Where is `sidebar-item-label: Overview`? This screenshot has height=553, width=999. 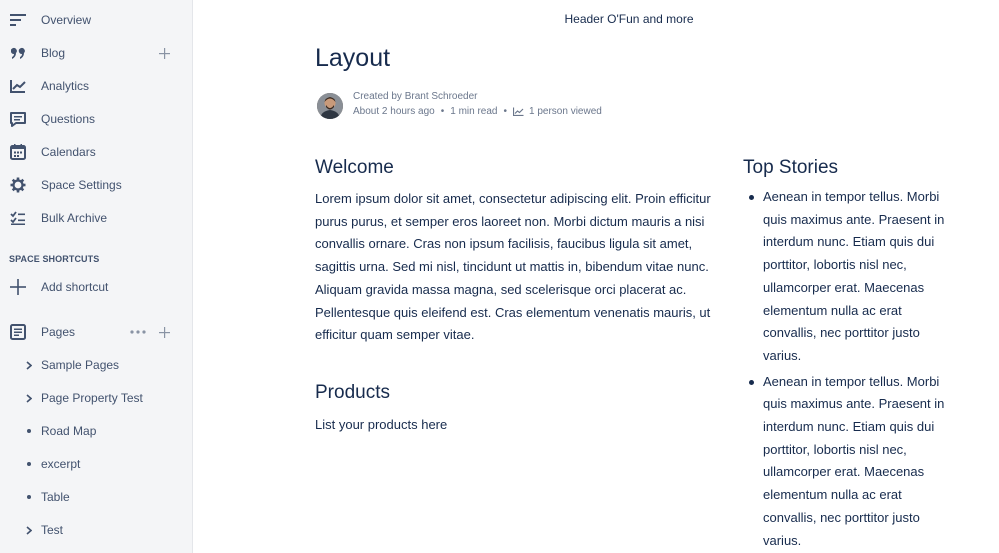
sidebar-item-label: Overview is located at coordinates (66, 20).